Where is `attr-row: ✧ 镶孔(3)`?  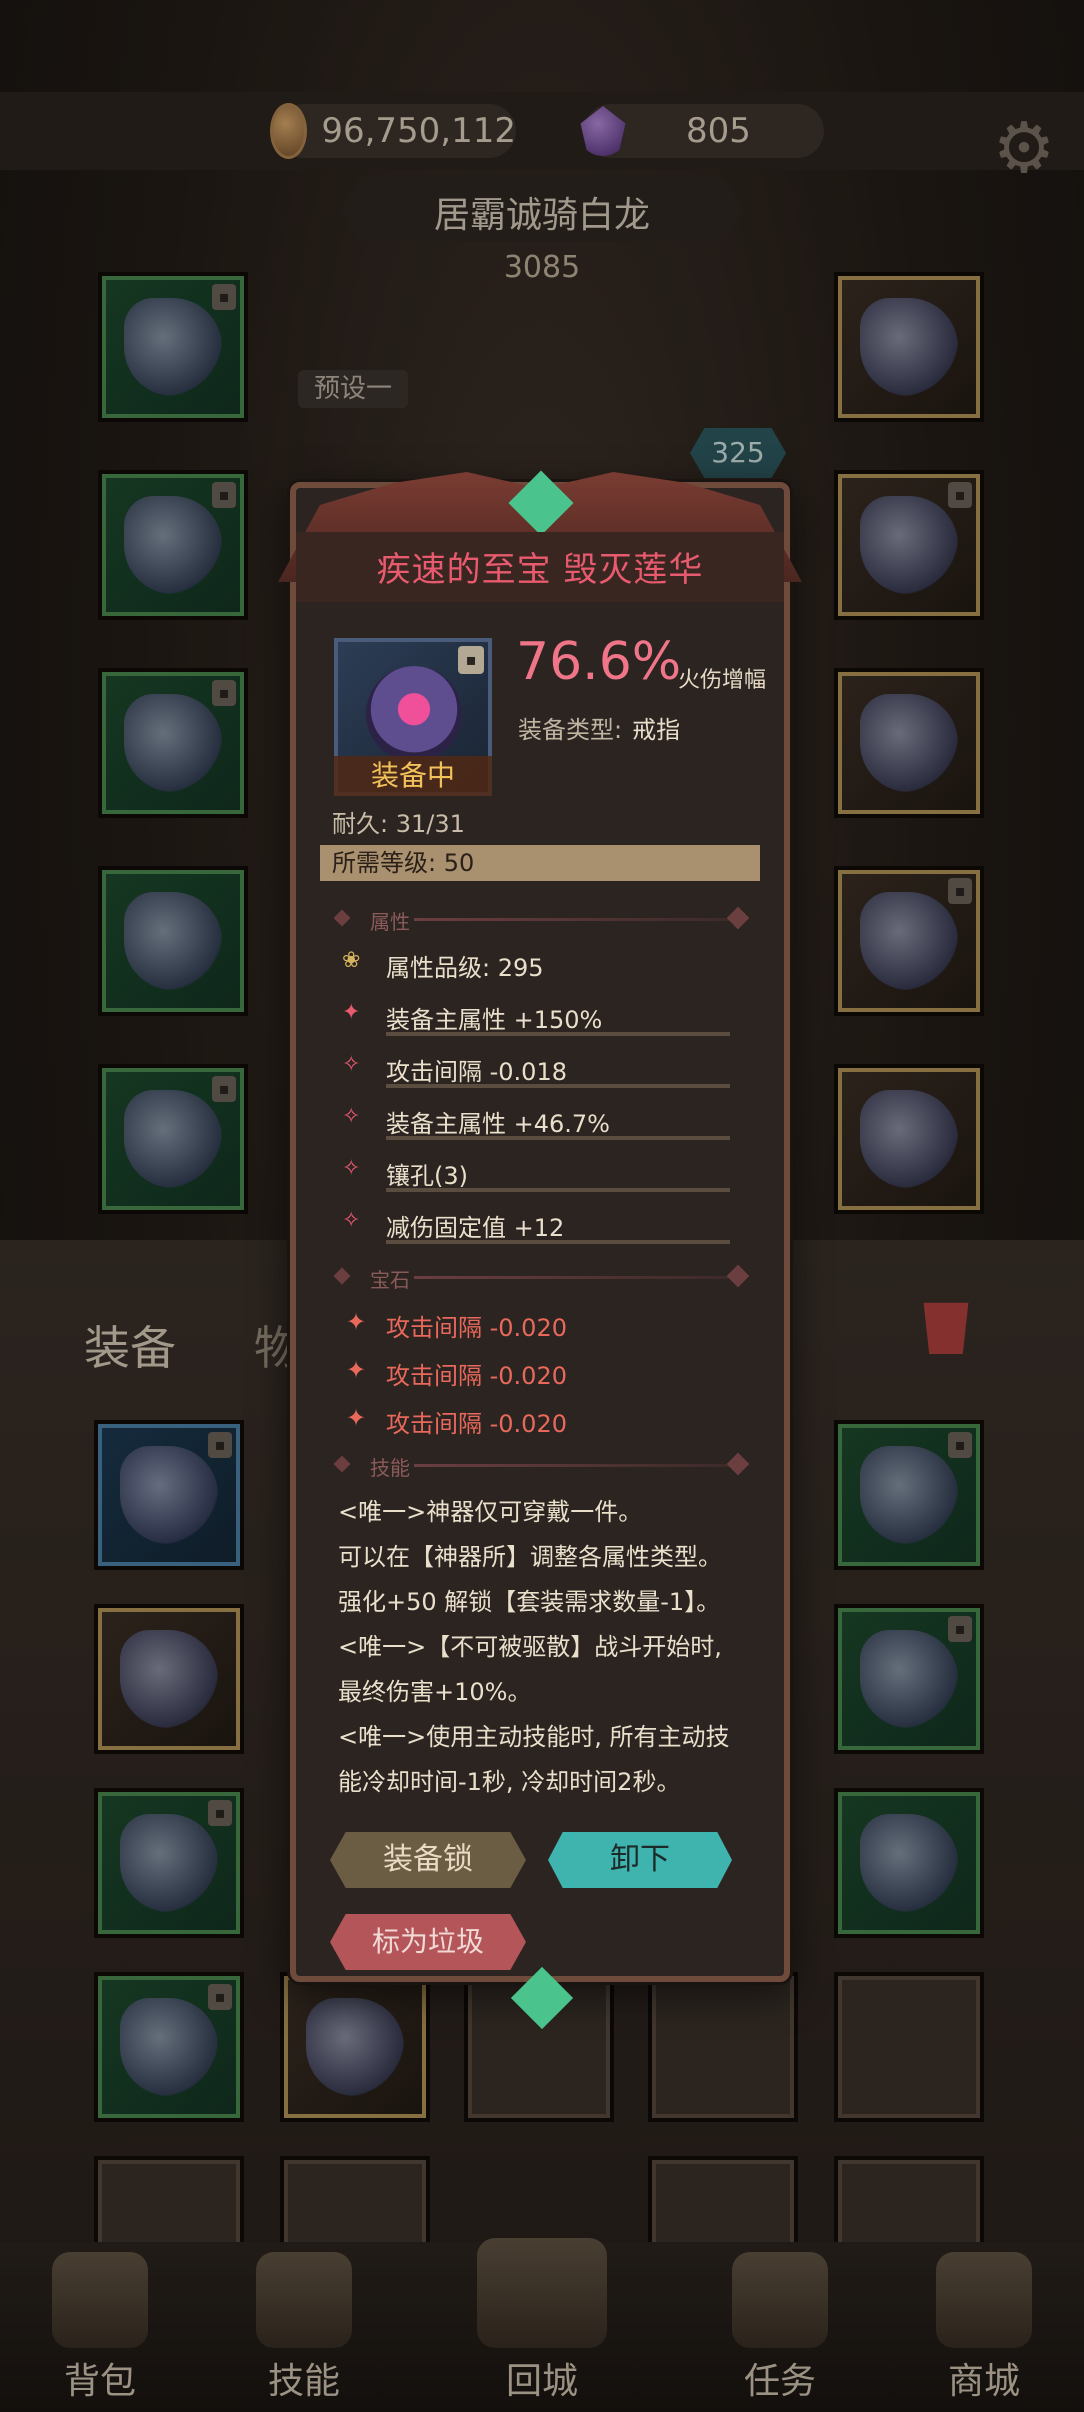 attr-row: ✧ 镶孔(3) is located at coordinates (539, 1174).